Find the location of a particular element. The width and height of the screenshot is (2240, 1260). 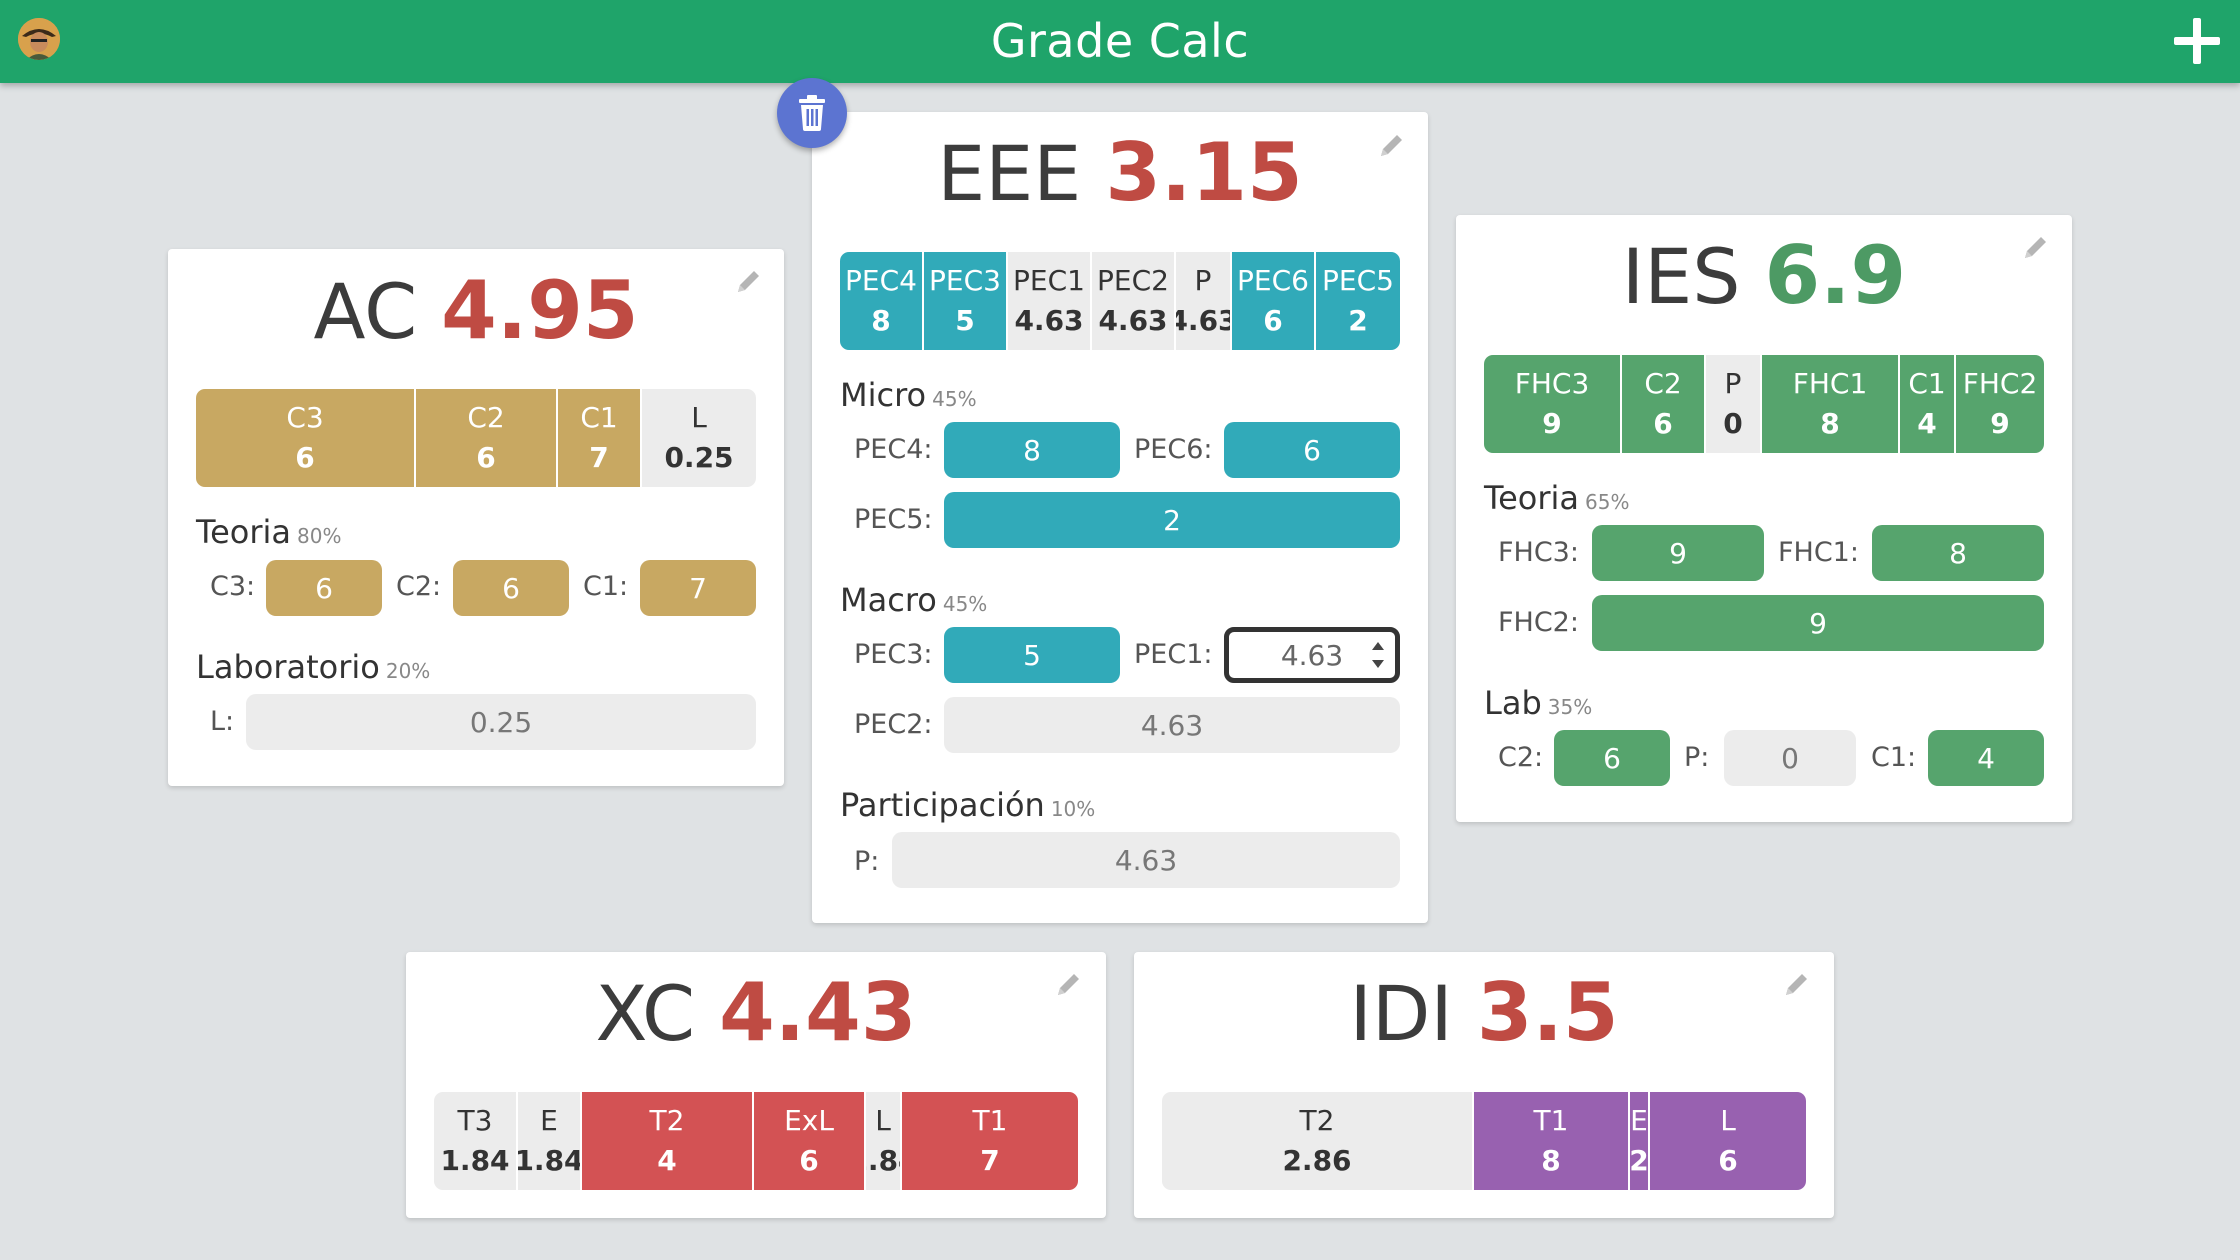

section-title: Participación 10% is located at coordinates (968, 805).